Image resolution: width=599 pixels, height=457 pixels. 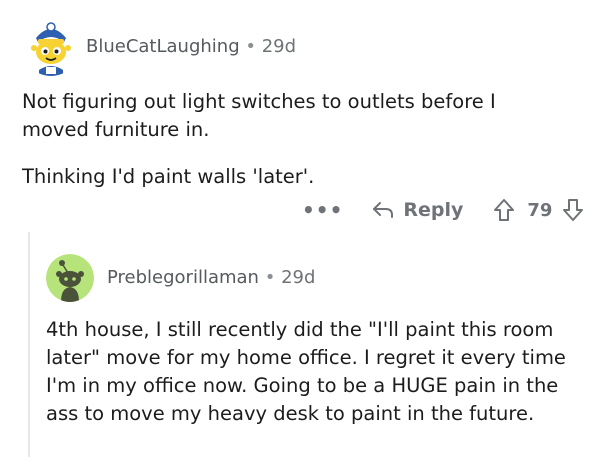 I want to click on comment-actions: ••• Reply 79, so click(x=443, y=210).